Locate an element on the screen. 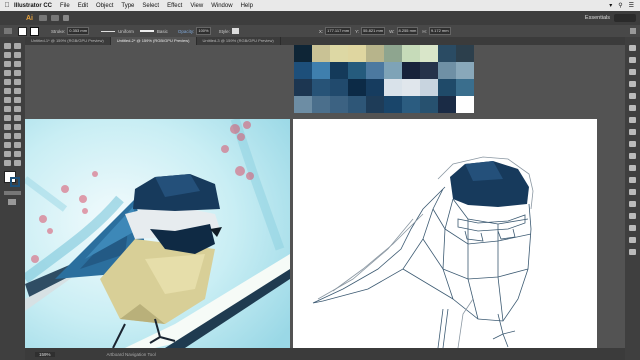 The height and width of the screenshot is (360, 640). brush-label: Basic is located at coordinates (162, 31).